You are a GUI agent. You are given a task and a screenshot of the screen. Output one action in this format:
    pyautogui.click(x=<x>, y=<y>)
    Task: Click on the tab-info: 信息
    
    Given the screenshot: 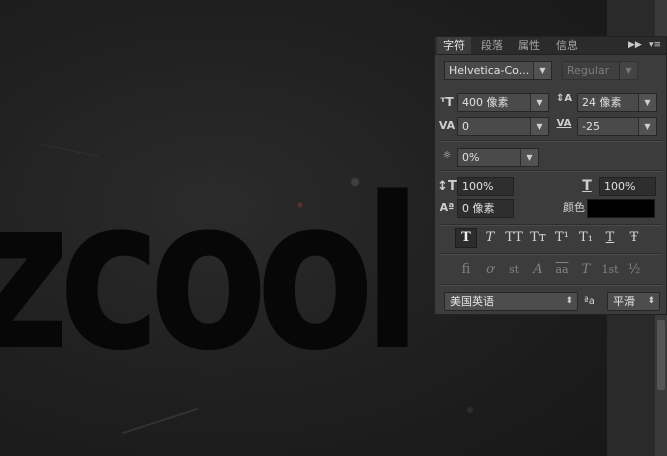 What is the action you would take?
    pyautogui.click(x=567, y=45)
    